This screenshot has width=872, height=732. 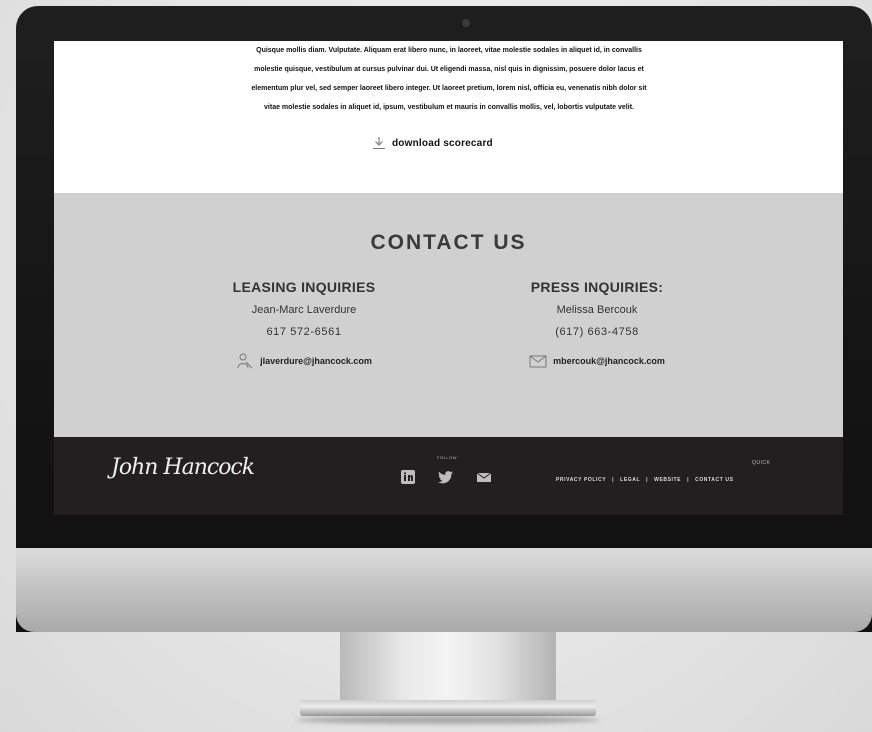 I want to click on download-scorecard-link: download scorecard, so click(x=432, y=143).